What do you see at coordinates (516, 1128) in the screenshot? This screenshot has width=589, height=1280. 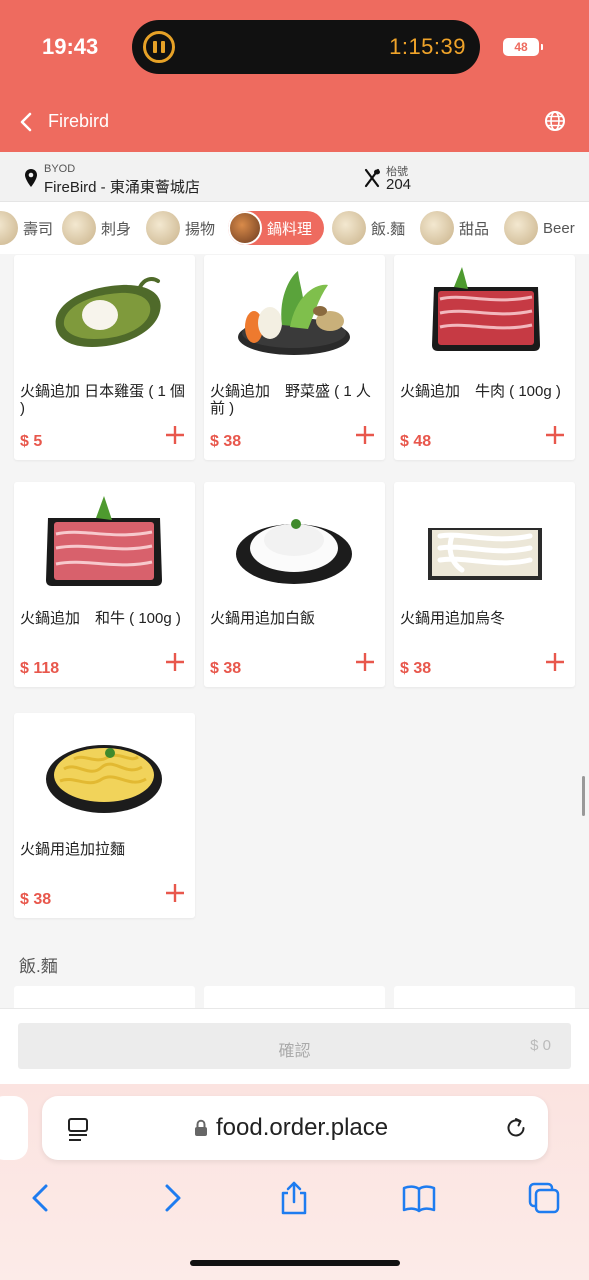 I see `reload-icon` at bounding box center [516, 1128].